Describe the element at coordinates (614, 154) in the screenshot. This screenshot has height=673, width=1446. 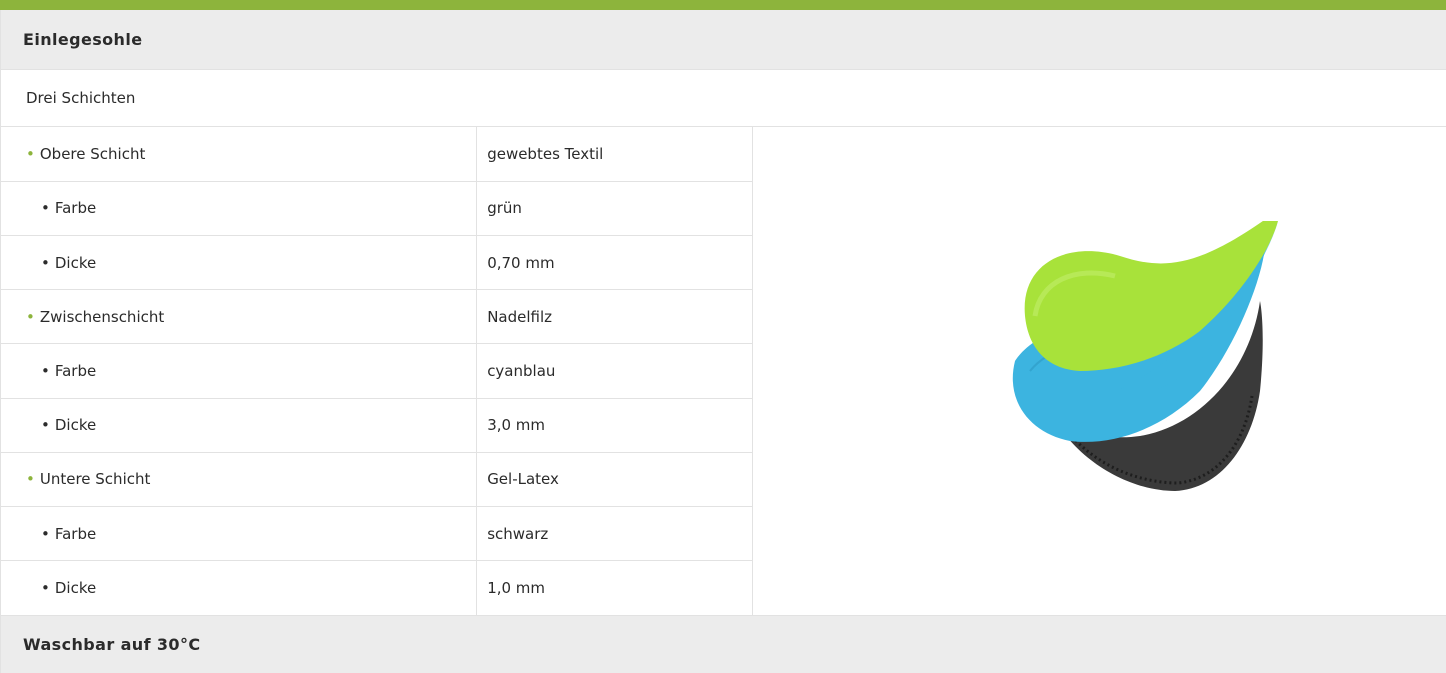
I see `row-value: gewebtes Textil` at that location.